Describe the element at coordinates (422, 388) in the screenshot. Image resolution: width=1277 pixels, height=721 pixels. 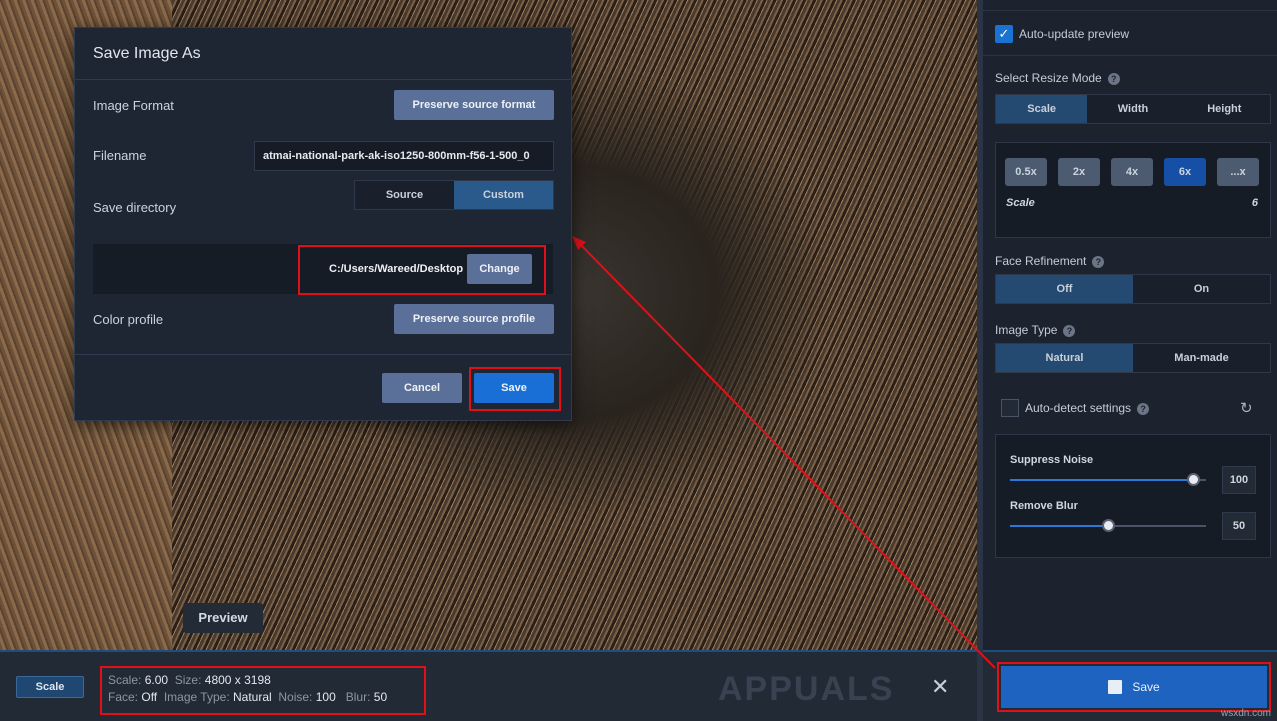
I see `cancel-button: Cancel` at that location.